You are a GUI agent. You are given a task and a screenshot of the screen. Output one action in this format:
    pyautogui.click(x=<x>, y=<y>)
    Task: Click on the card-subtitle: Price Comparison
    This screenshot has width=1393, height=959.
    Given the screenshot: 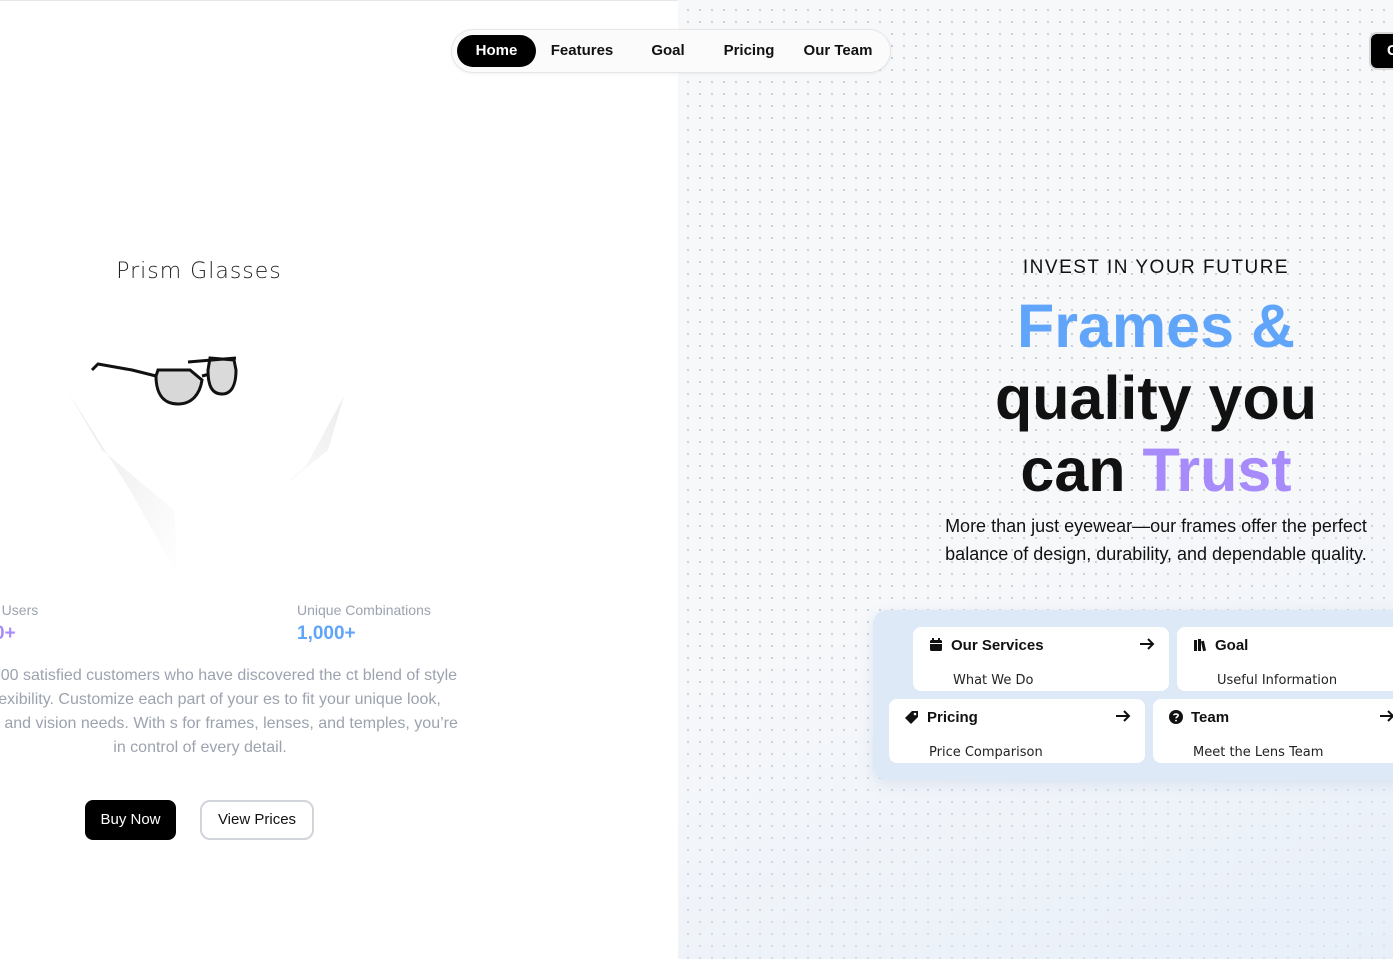 What is the action you would take?
    pyautogui.click(x=986, y=752)
    